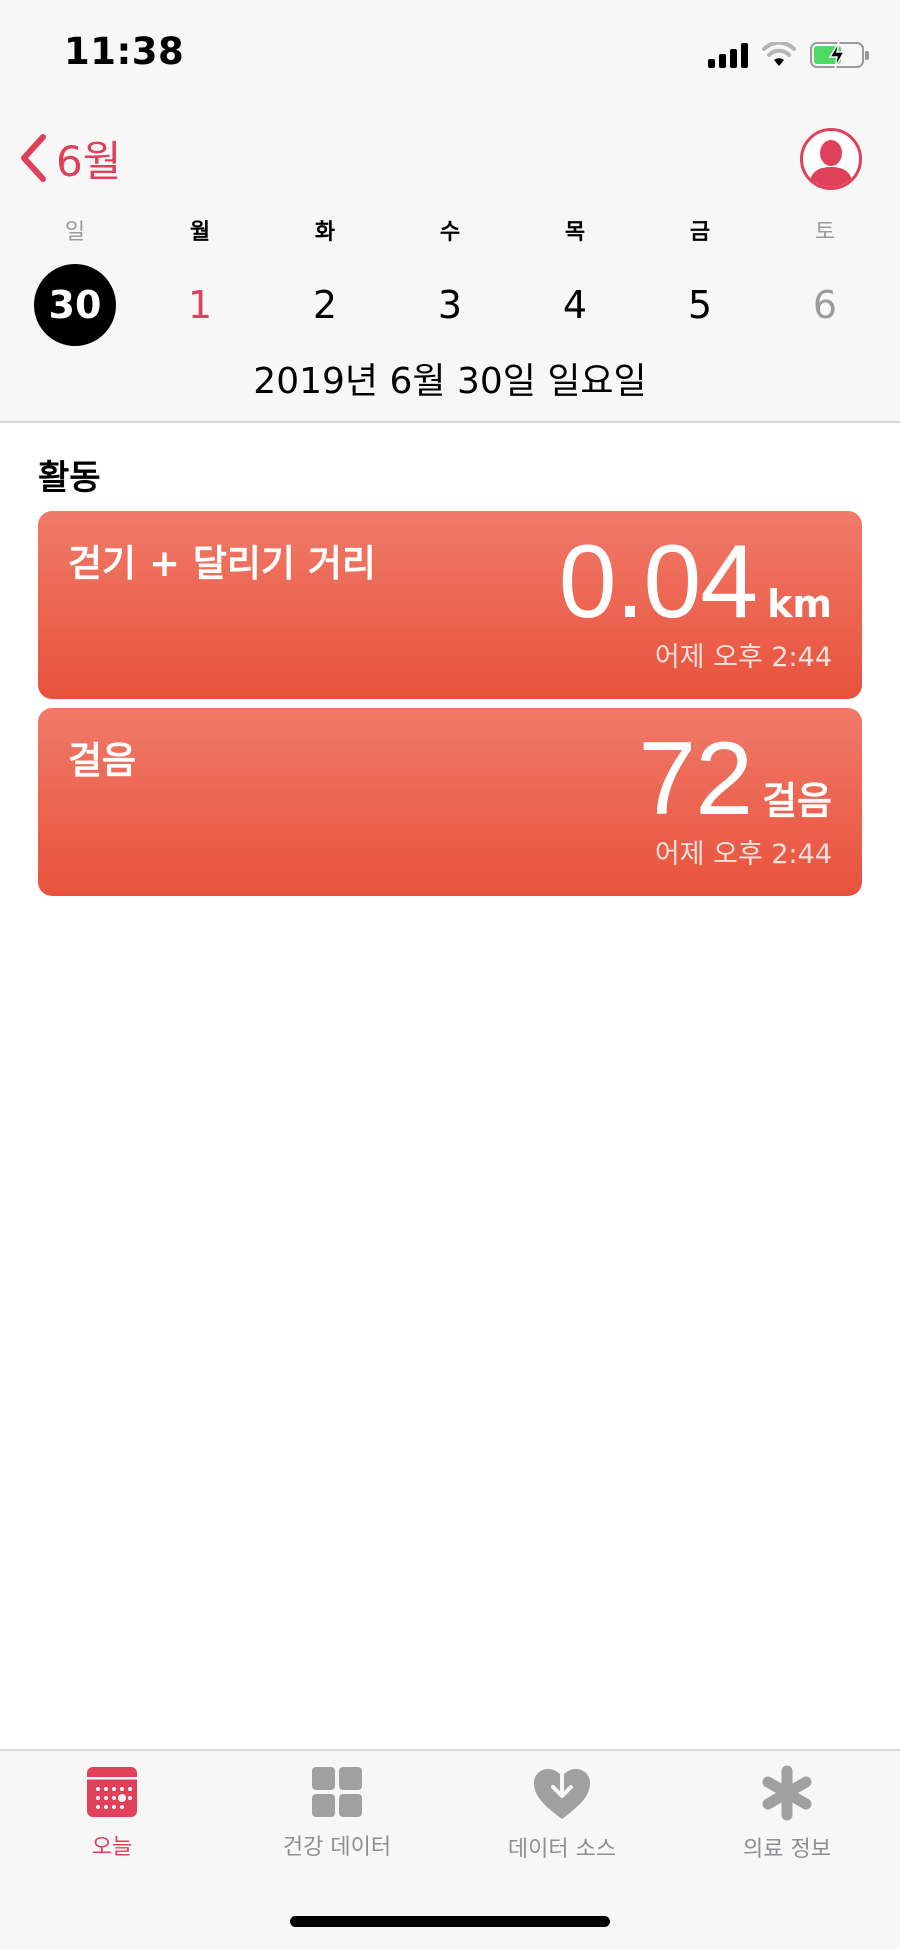  Describe the element at coordinates (450, 1921) in the screenshot. I see `home-indicator` at that location.